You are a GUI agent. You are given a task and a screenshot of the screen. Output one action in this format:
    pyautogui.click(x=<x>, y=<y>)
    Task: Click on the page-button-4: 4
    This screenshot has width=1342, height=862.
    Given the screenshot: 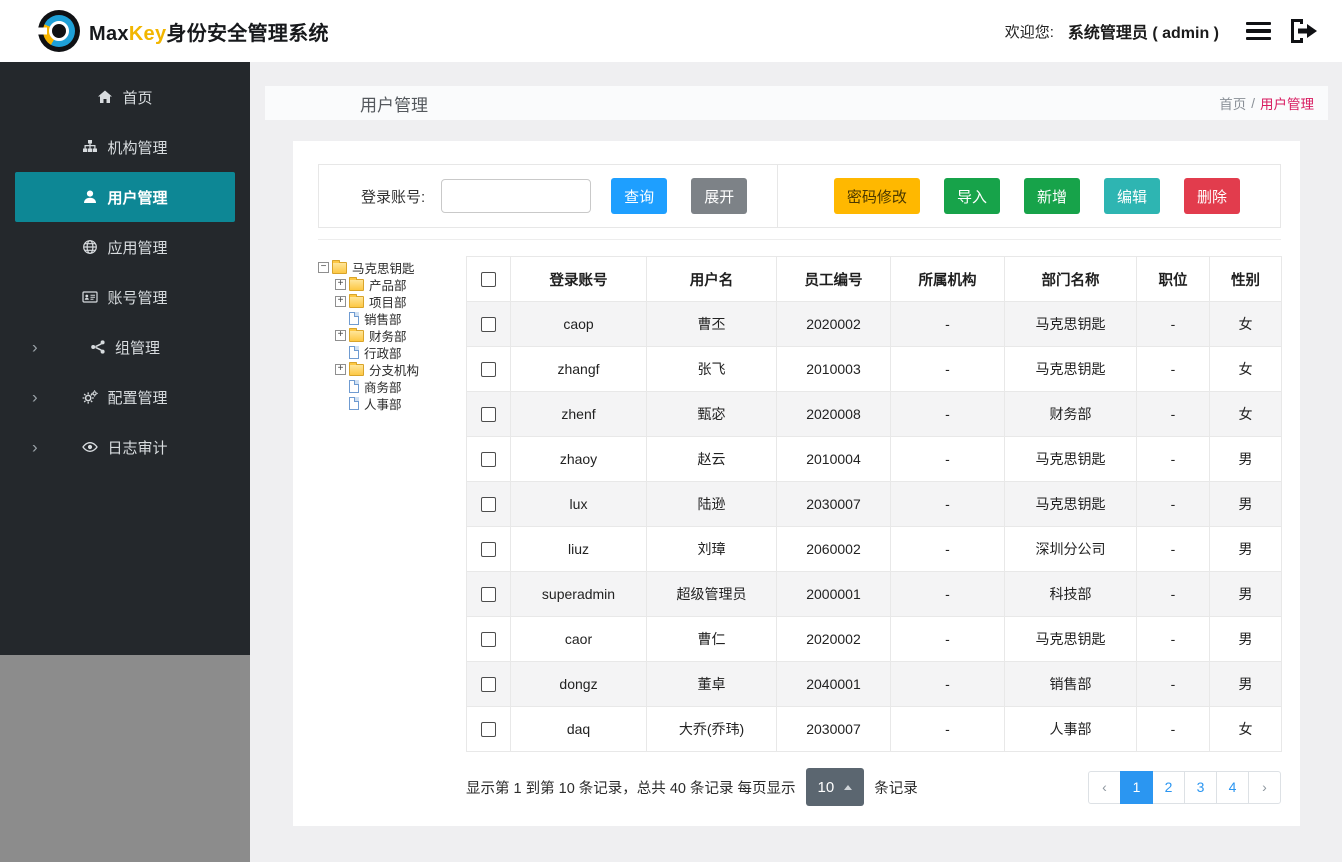 What is the action you would take?
    pyautogui.click(x=1232, y=787)
    